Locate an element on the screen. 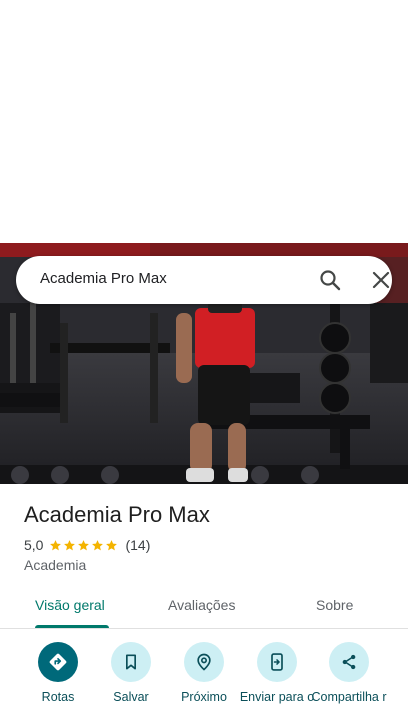 This screenshot has height=728, width=408. directions-button: Rotas is located at coordinates (58, 673).